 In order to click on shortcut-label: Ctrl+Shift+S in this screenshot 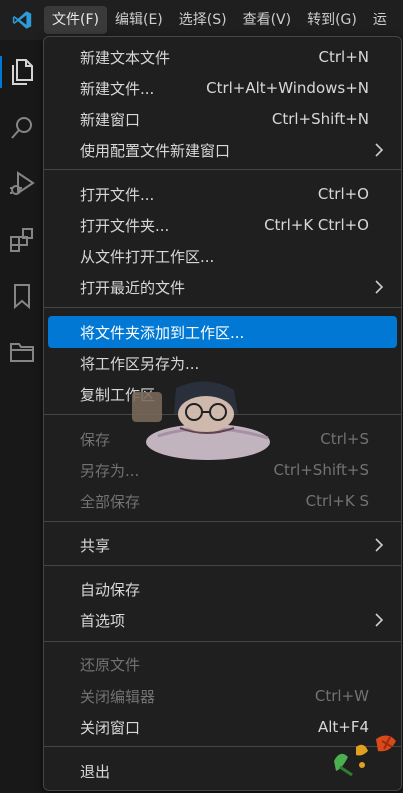, I will do `click(321, 470)`.